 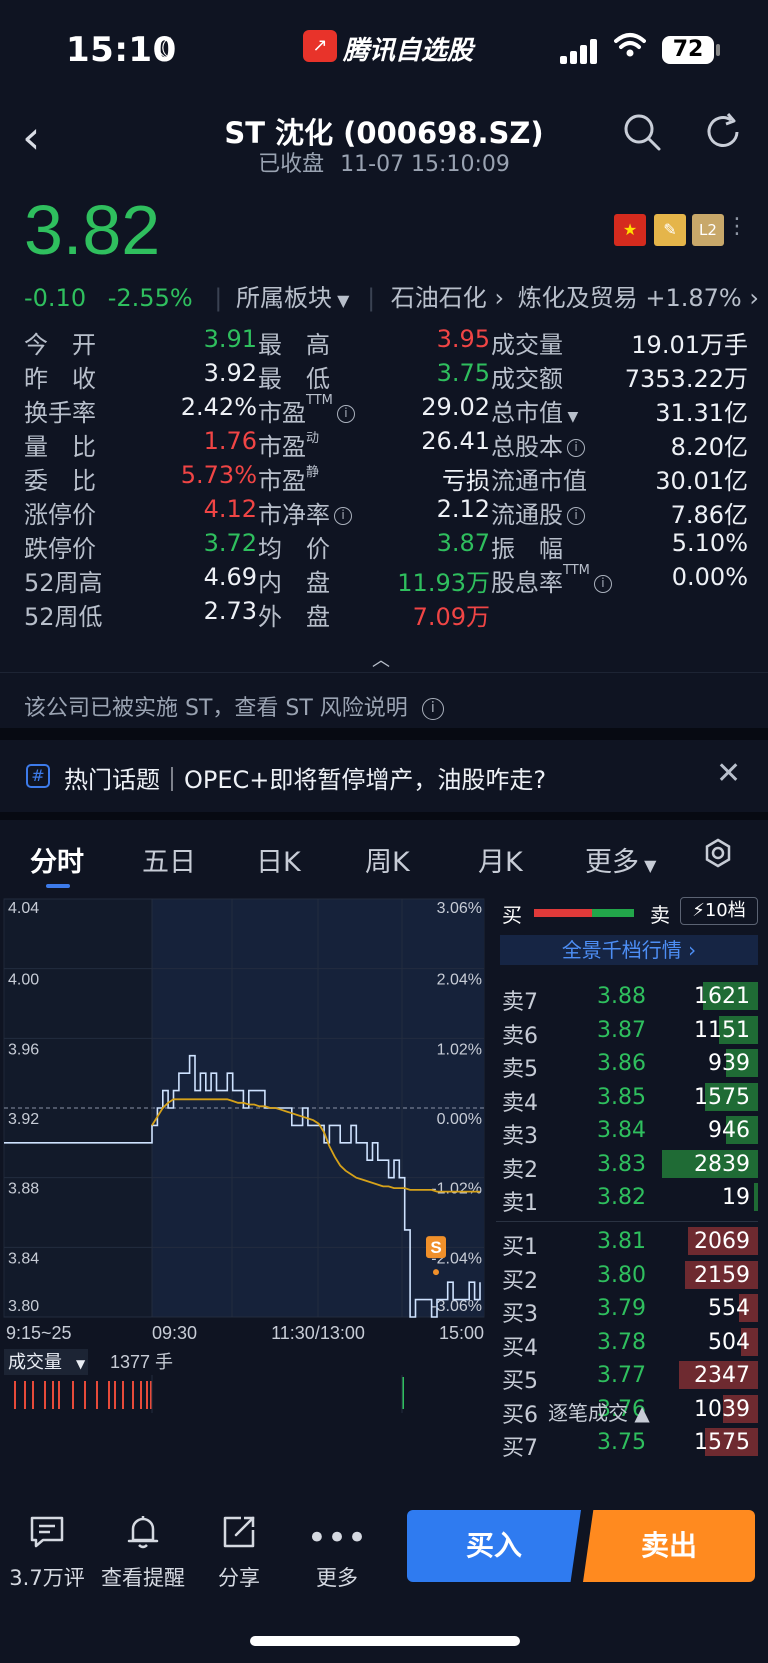 What do you see at coordinates (374, 512) in the screenshot?
I see `stat-item: 市净率 i 2.12` at bounding box center [374, 512].